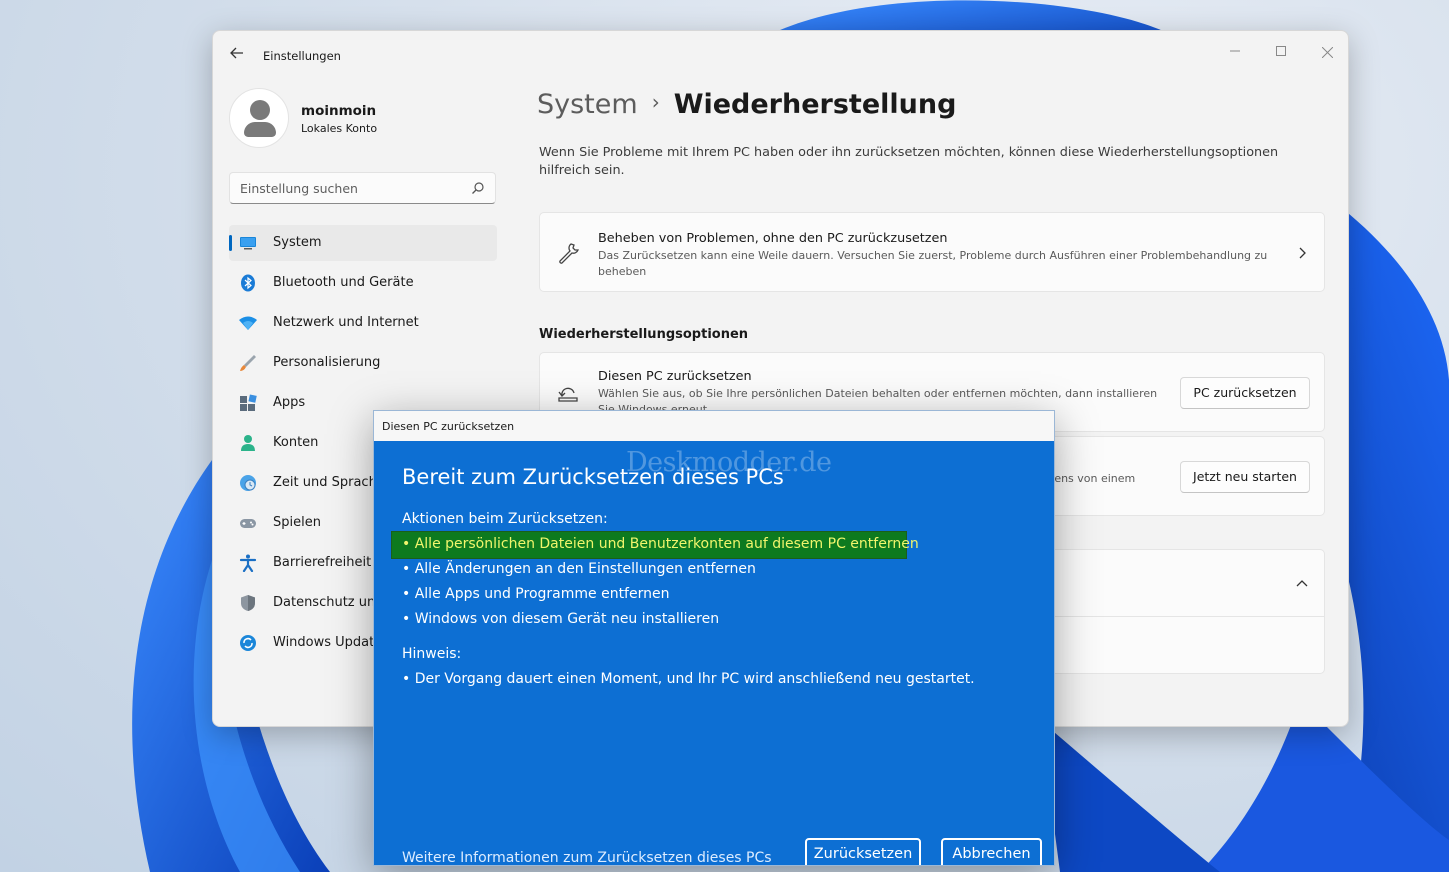  I want to click on sidebar-item-bluetooth: Bluetooth und Geräte, so click(363, 283).